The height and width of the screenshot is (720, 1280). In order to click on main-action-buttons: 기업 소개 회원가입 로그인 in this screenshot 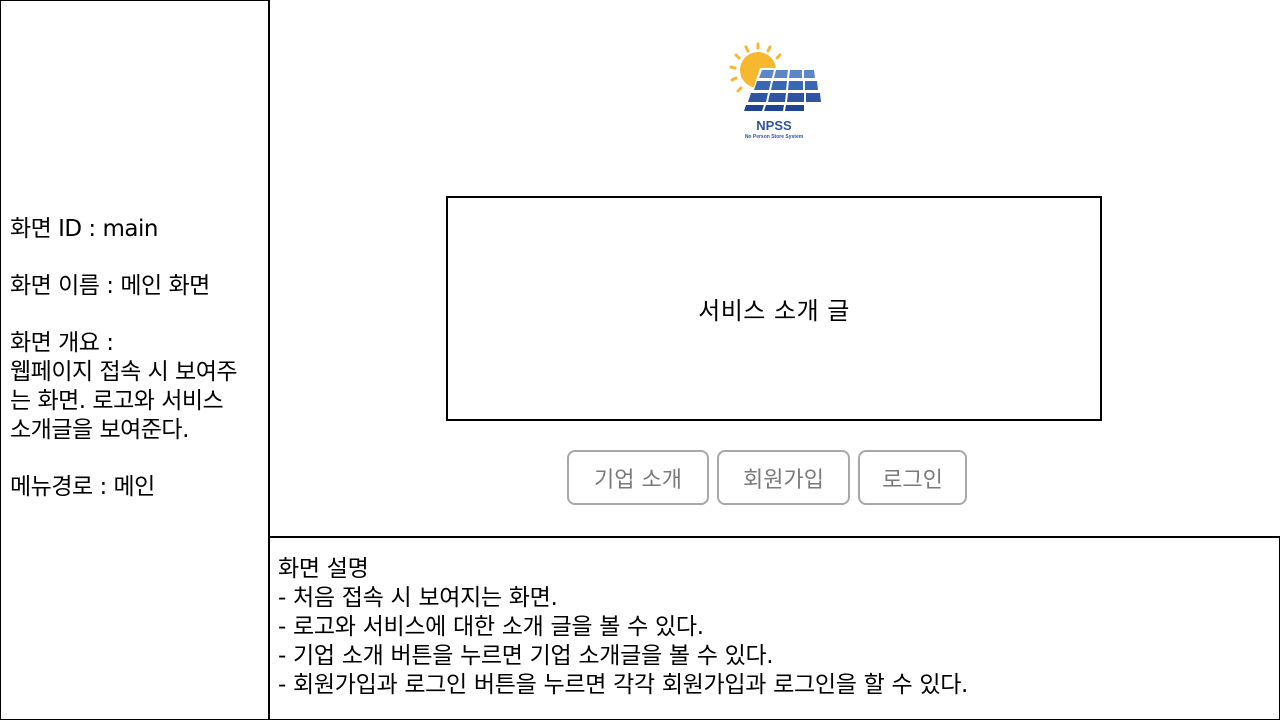, I will do `click(767, 477)`.